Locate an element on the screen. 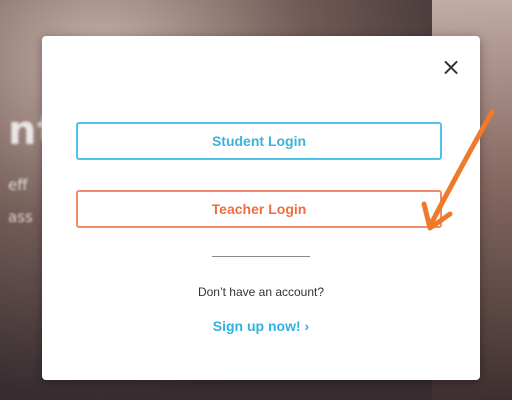 The width and height of the screenshot is (512, 400). background-text-line-1: eff is located at coordinates (18, 185).